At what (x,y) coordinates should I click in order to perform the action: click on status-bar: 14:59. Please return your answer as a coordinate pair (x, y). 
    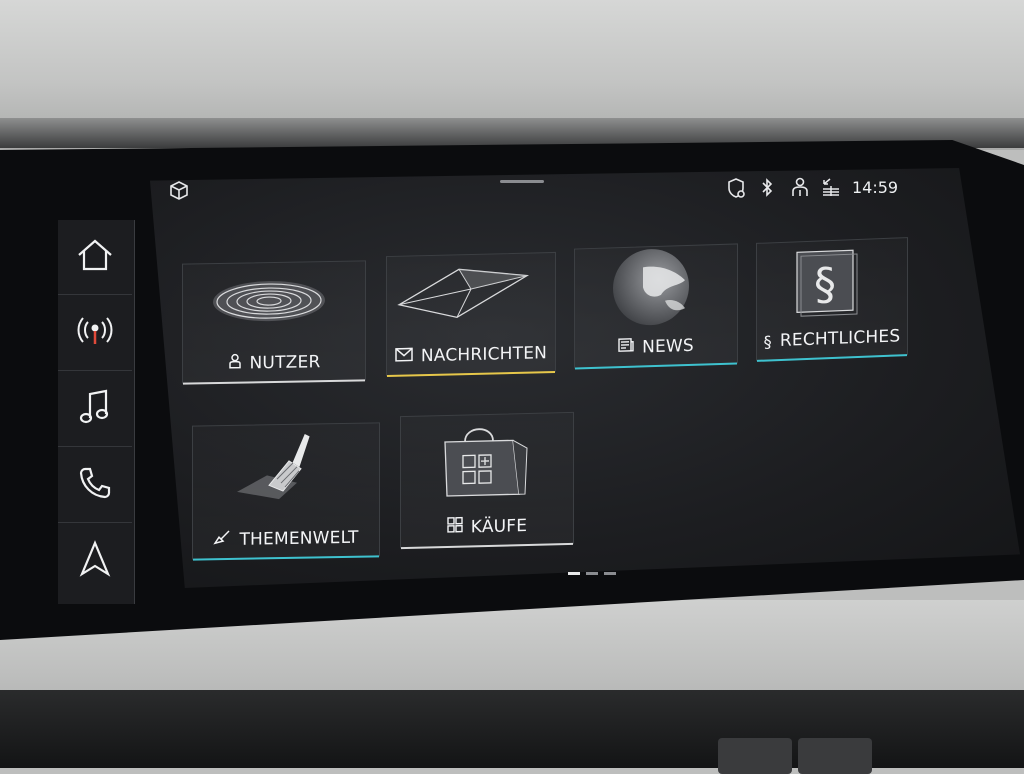
    Looking at the image, I should click on (540, 187).